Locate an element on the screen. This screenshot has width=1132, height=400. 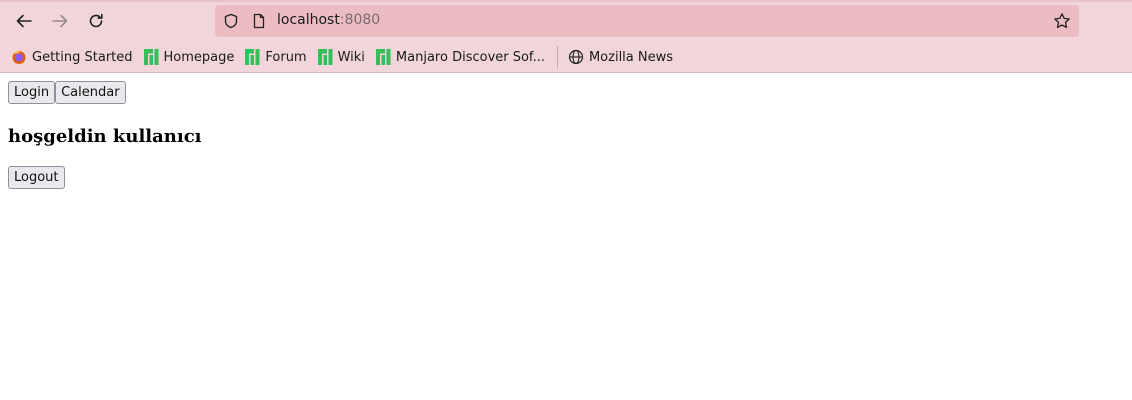
bookmark-label: Forum is located at coordinates (286, 57).